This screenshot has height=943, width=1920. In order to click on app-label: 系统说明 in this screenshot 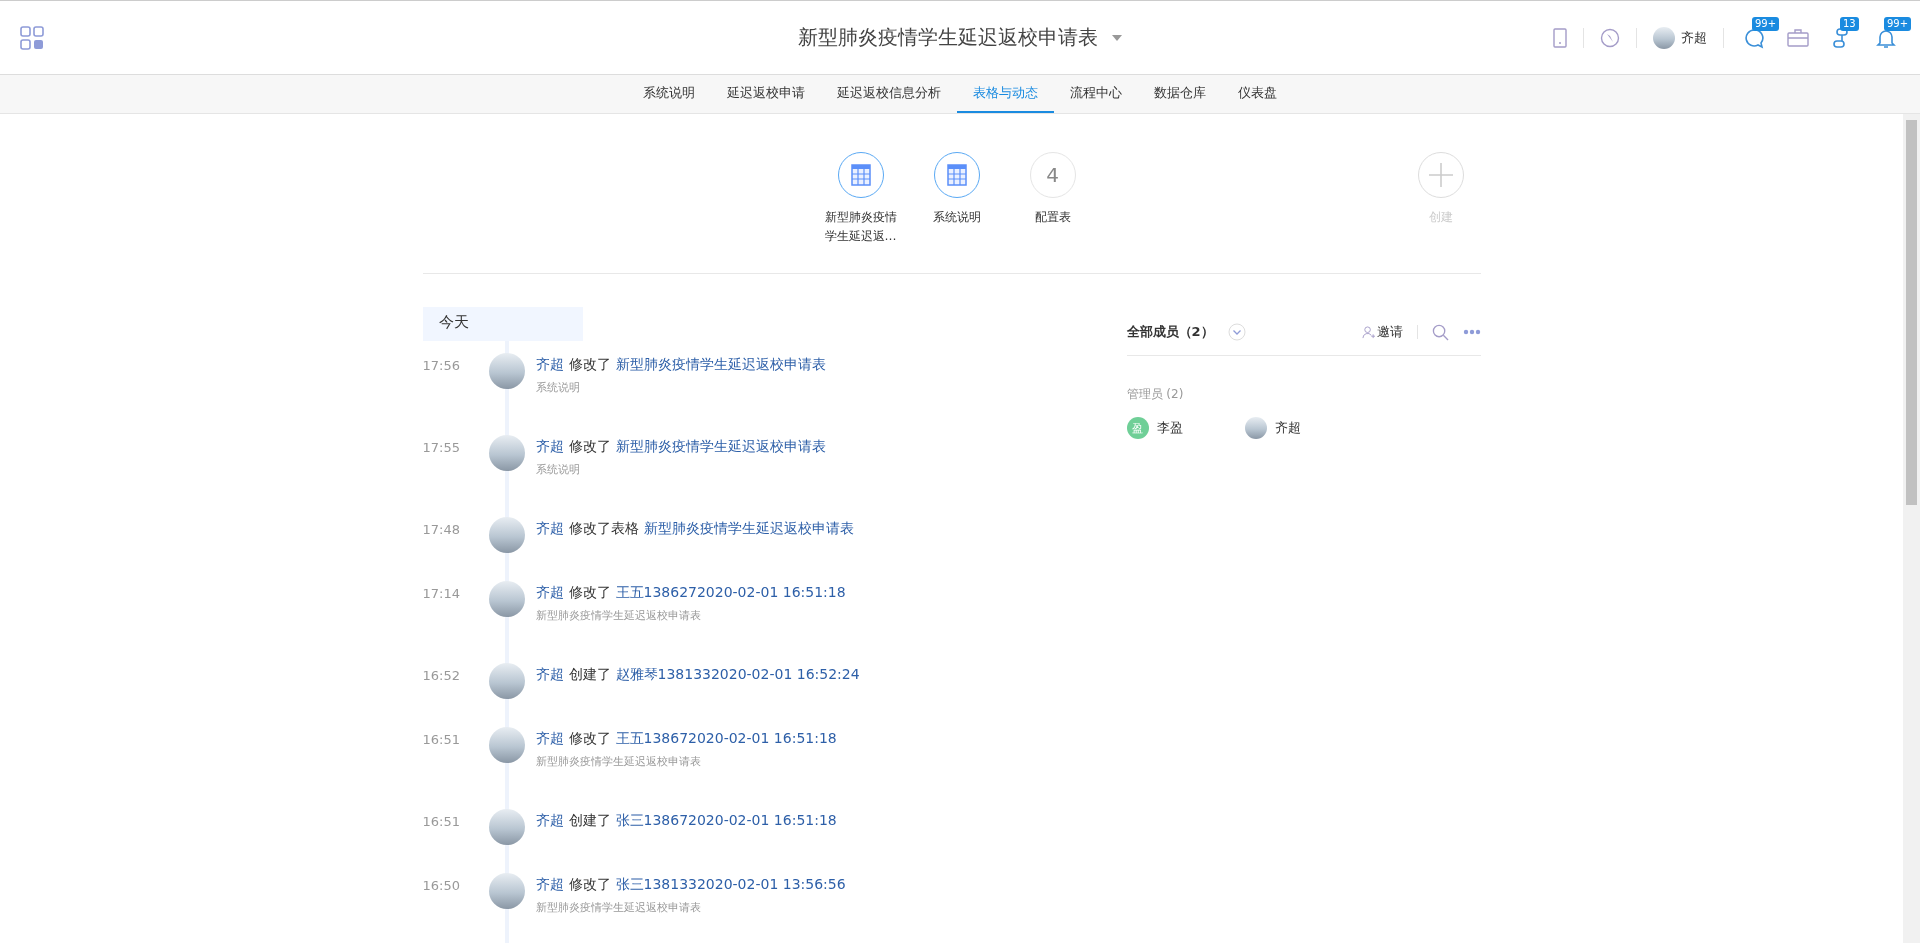, I will do `click(956, 217)`.